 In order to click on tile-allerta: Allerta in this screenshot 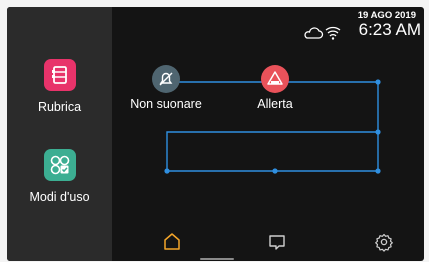, I will do `click(275, 88)`.